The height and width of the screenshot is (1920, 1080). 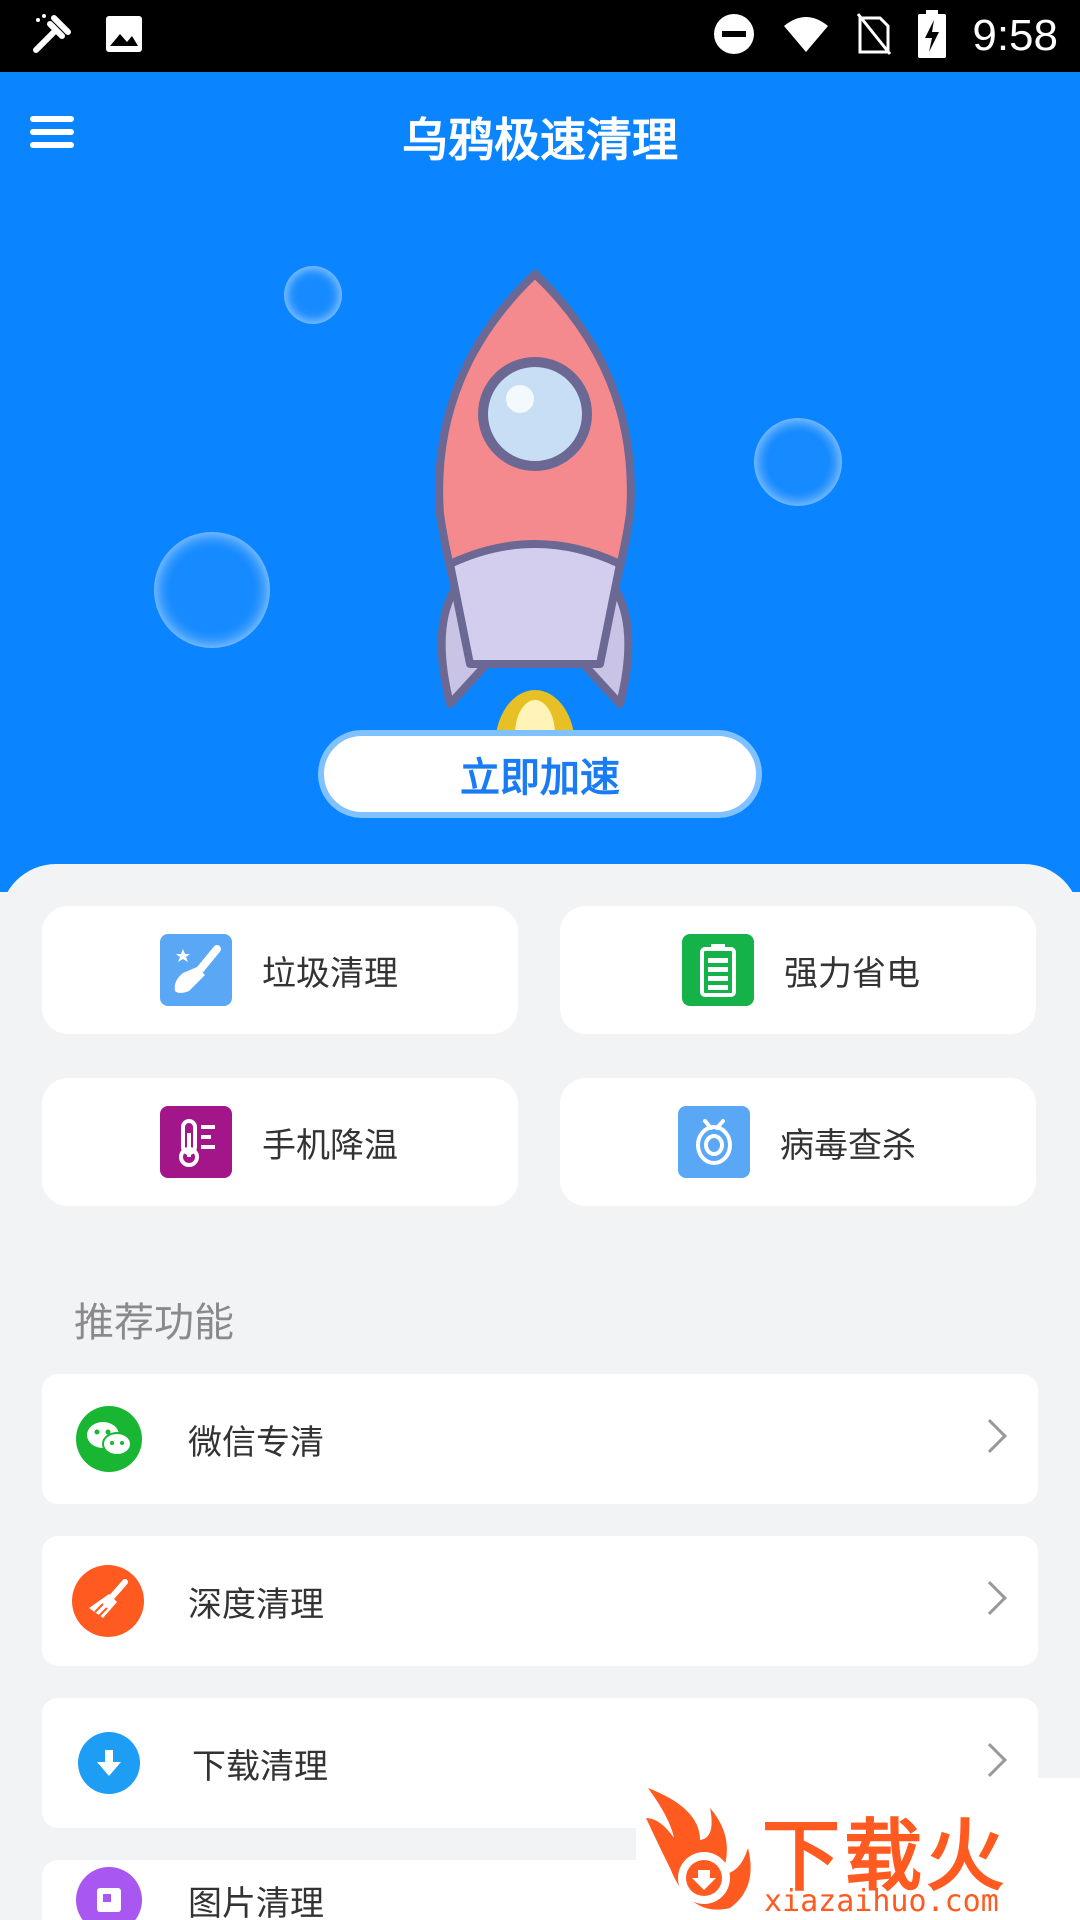 What do you see at coordinates (535, 534) in the screenshot?
I see `rocket-icon` at bounding box center [535, 534].